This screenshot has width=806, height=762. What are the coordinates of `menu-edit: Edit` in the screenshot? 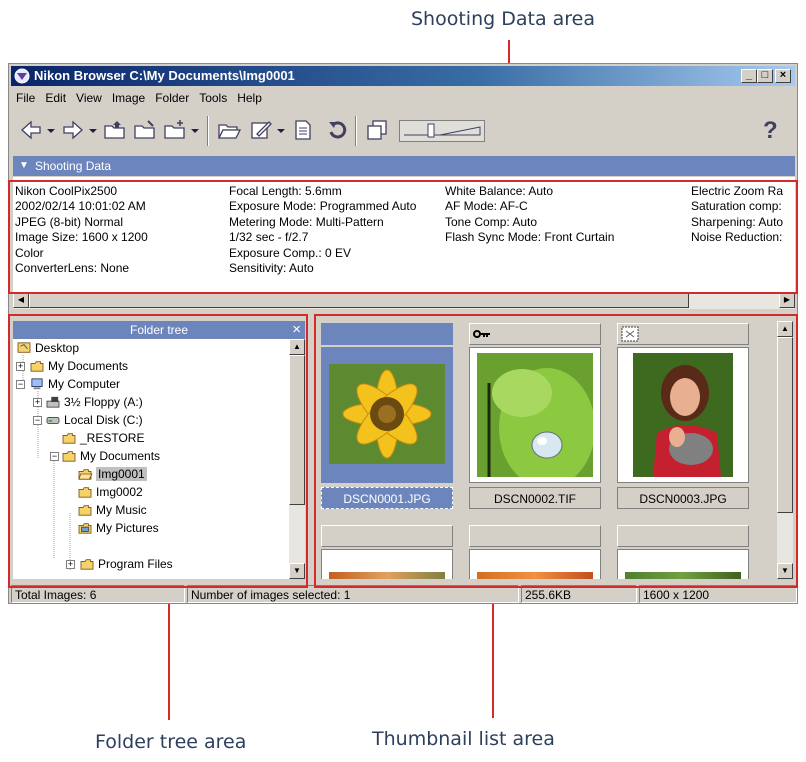 It's located at (55, 98).